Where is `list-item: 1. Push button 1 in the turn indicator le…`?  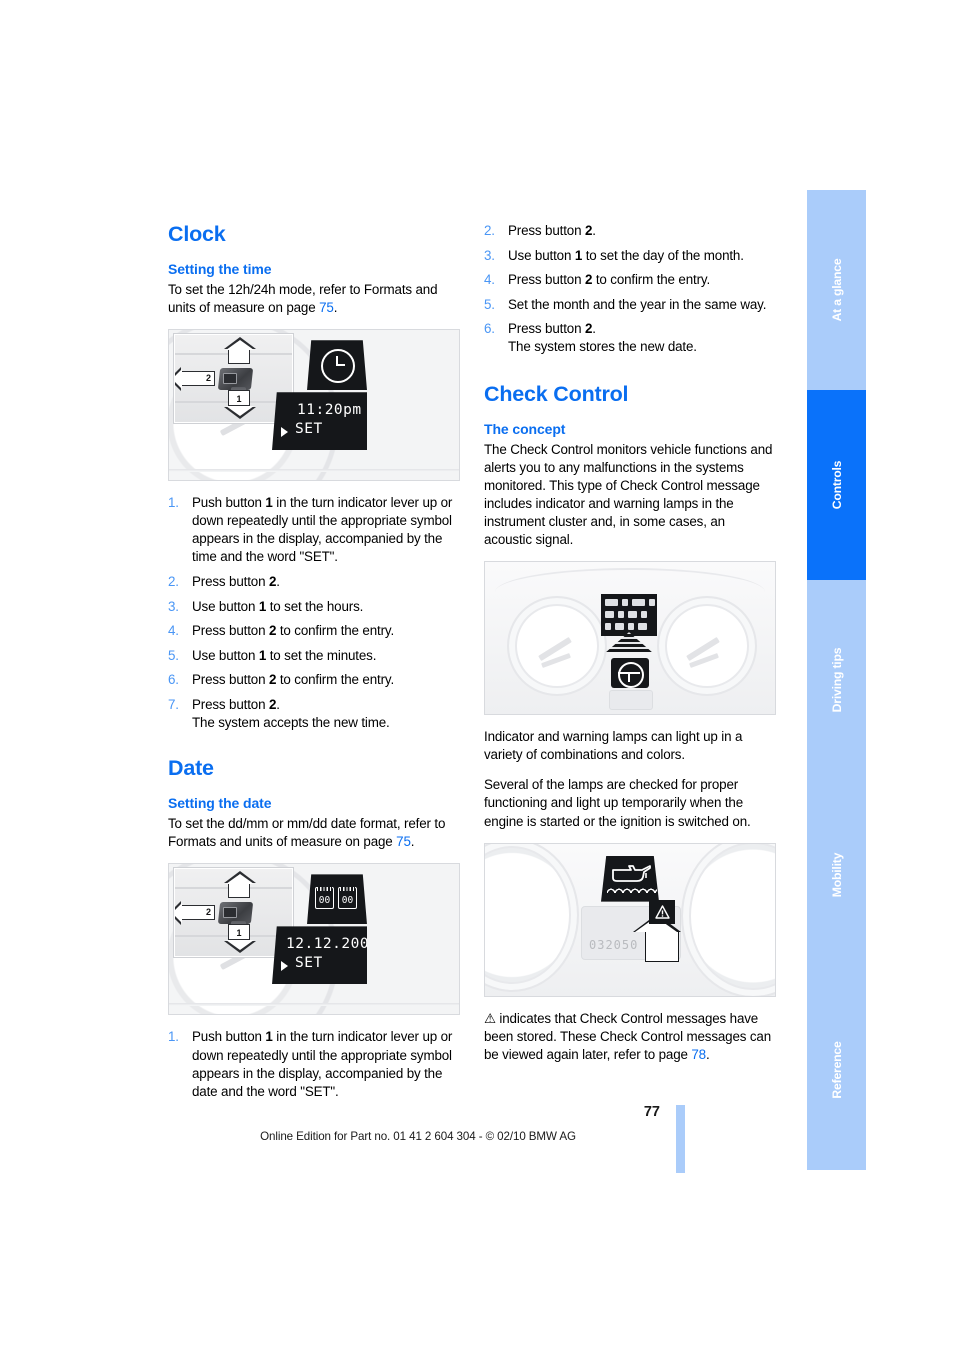
list-item: 1. Push button 1 in the turn indicator le… is located at coordinates (314, 1064).